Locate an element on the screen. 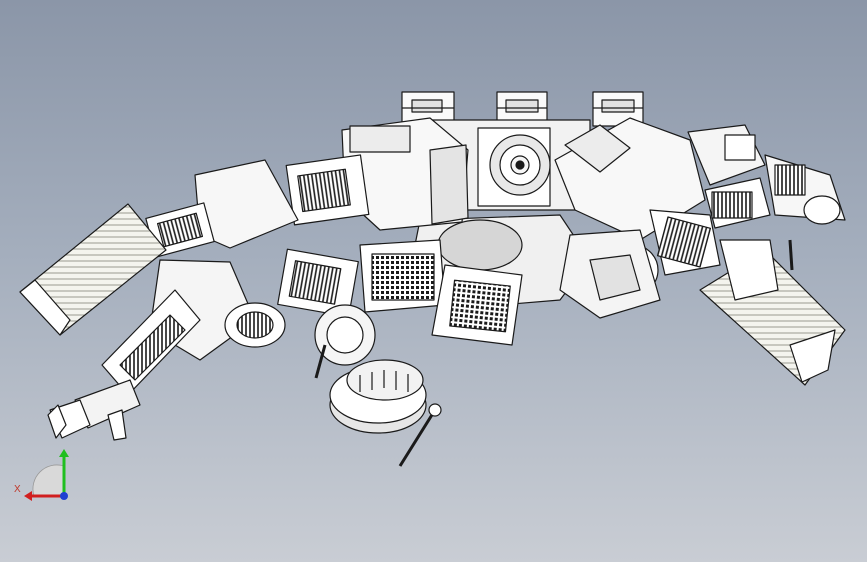 The image size is (867, 562). right-upper-arm is located at coordinates (729, 176).